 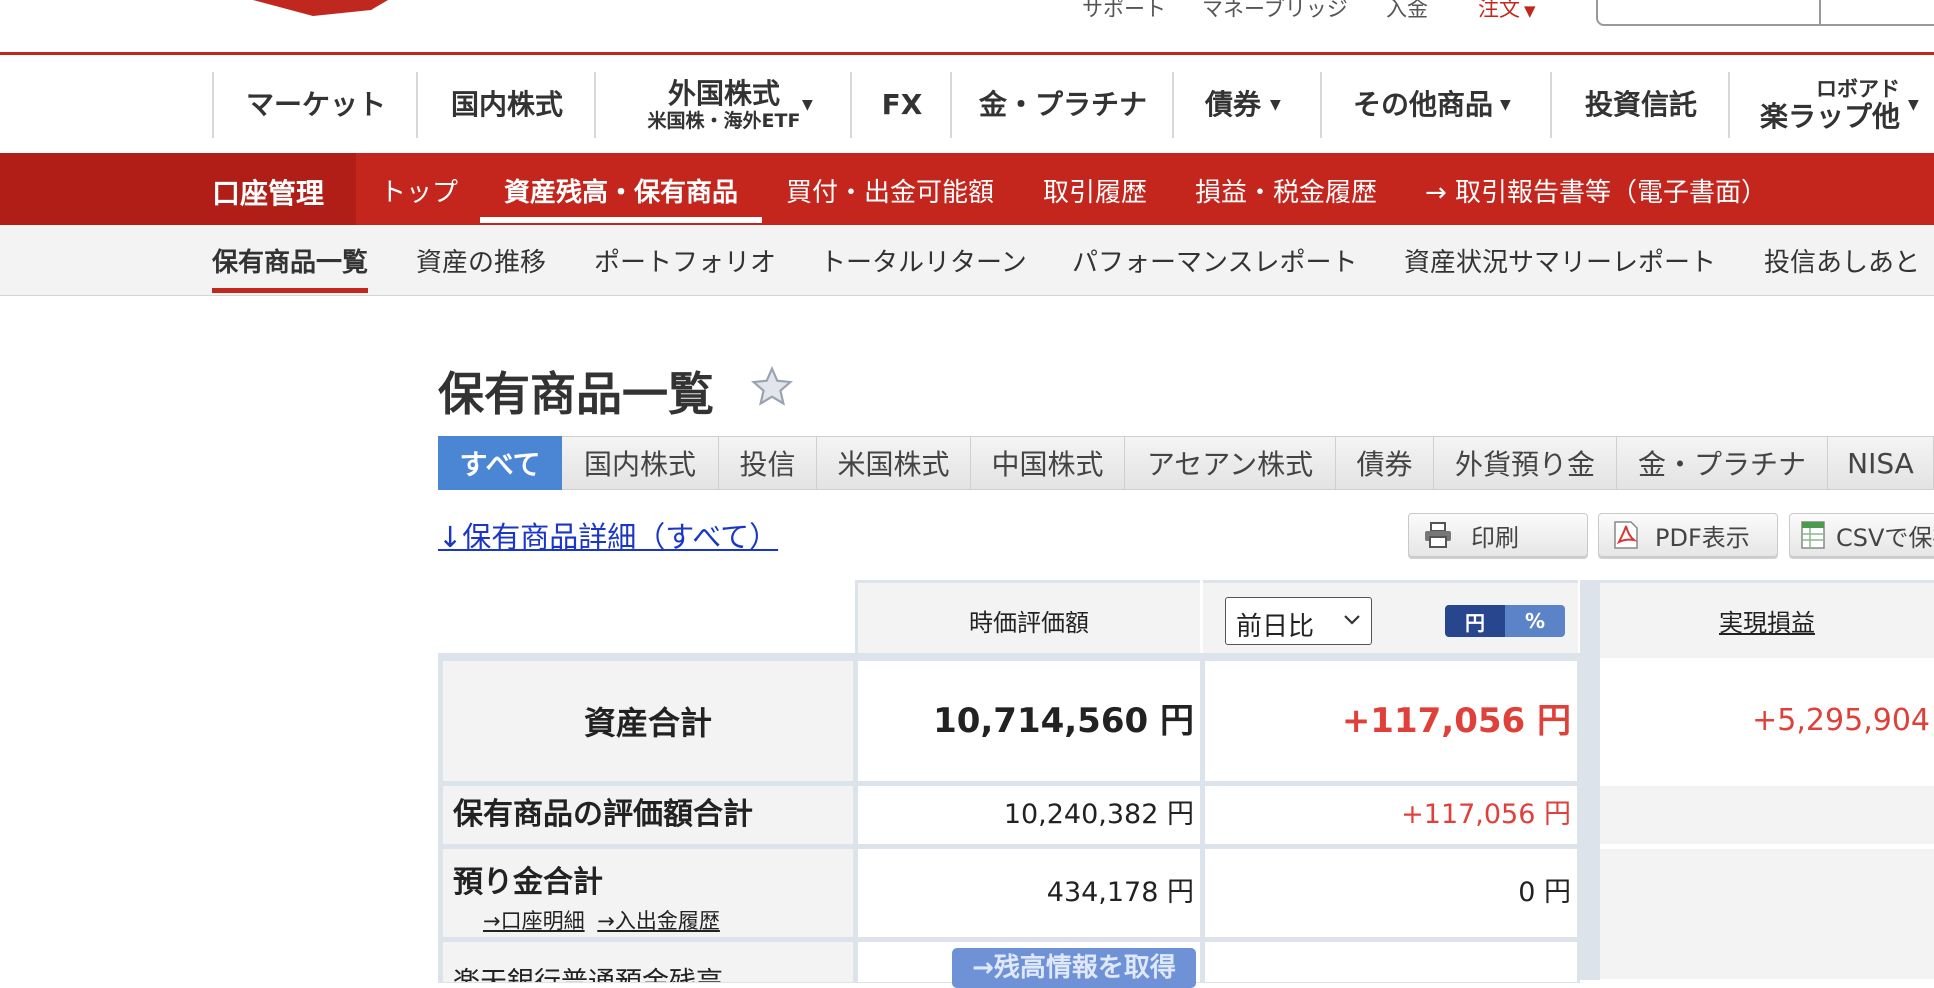 I want to click on deposit-total-label: 預り金合計, so click(x=528, y=882).